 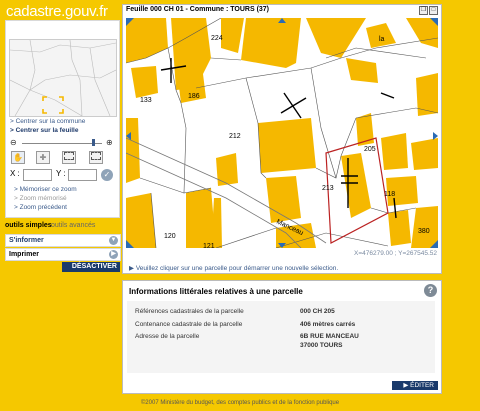 I want to click on deactivate-button: DÉSACTIVER, so click(x=91, y=267).